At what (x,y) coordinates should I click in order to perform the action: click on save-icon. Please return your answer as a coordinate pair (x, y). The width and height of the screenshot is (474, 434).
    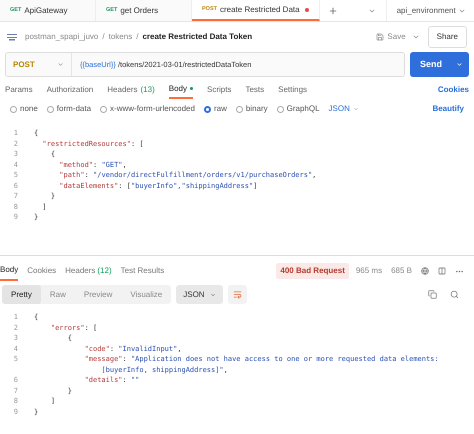
    Looking at the image, I should click on (380, 37).